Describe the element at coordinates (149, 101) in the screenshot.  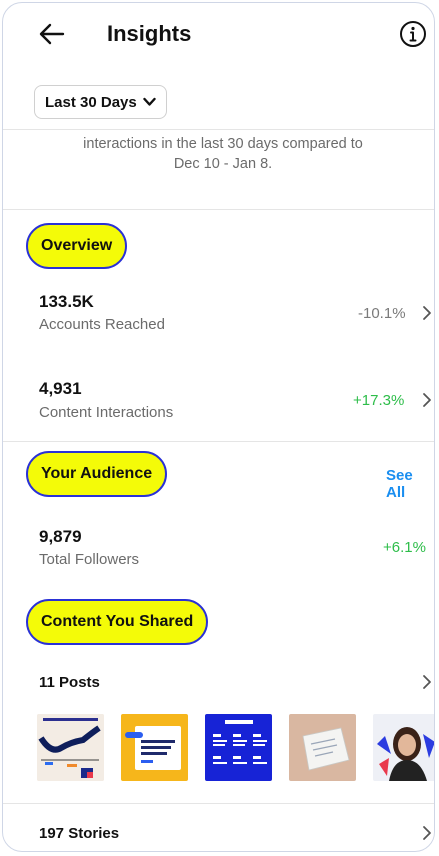
I see `chevron-down-icon` at that location.